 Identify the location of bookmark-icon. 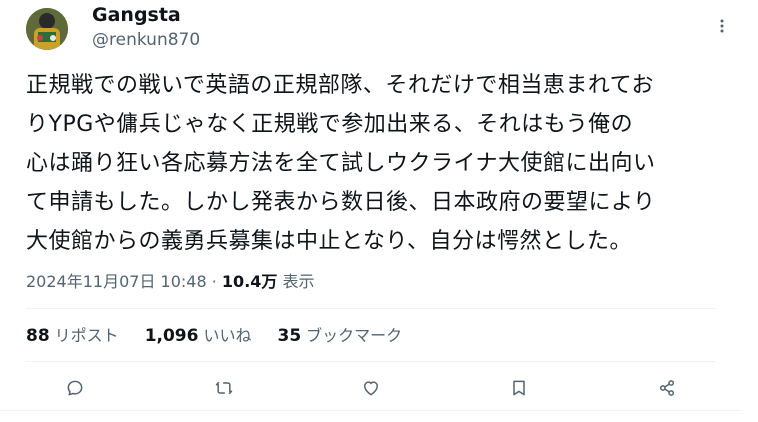
(519, 388).